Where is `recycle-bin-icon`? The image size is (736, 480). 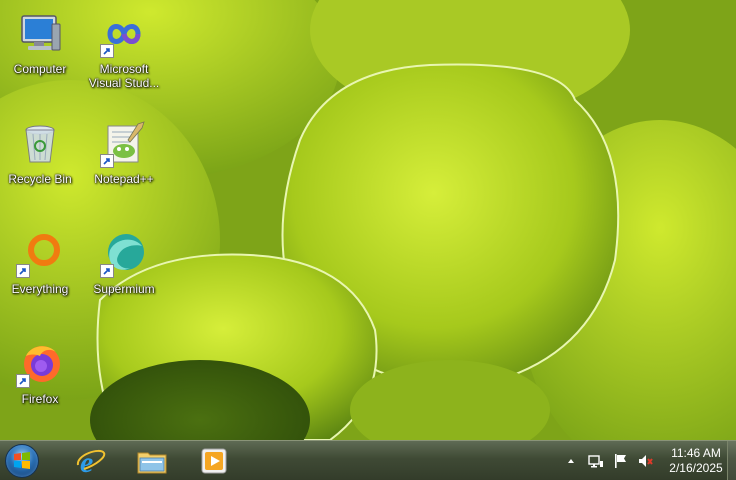 recycle-bin-icon is located at coordinates (40, 144).